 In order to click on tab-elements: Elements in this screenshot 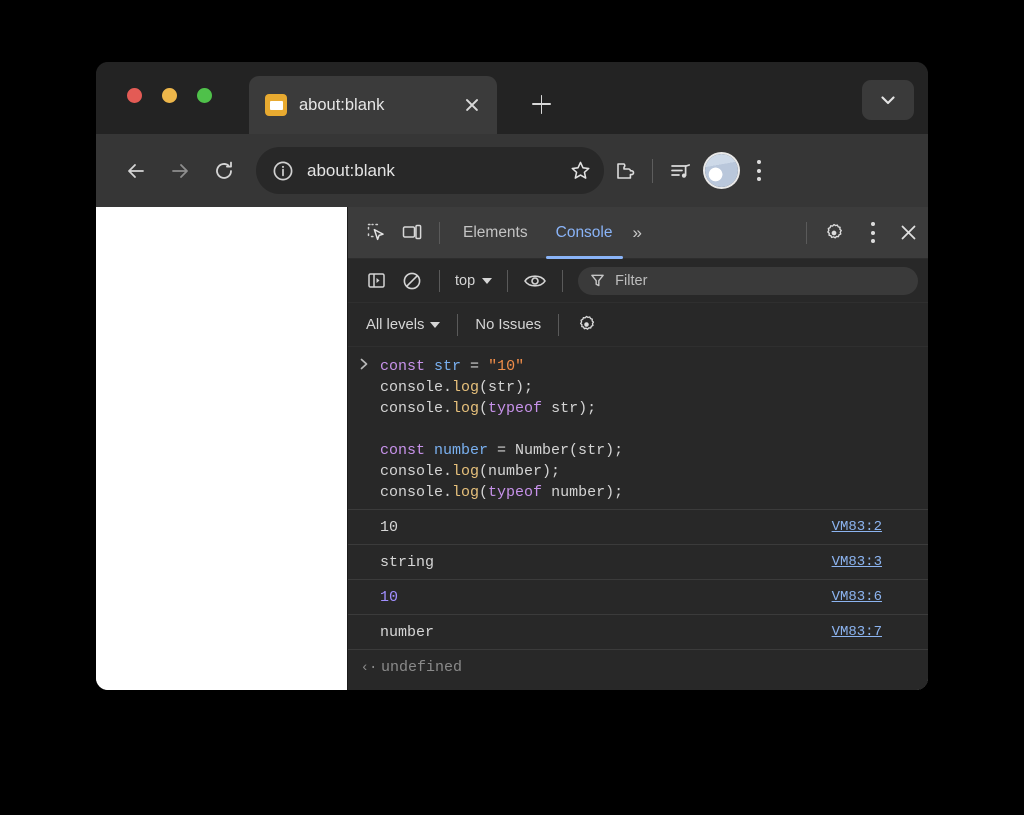, I will do `click(495, 233)`.